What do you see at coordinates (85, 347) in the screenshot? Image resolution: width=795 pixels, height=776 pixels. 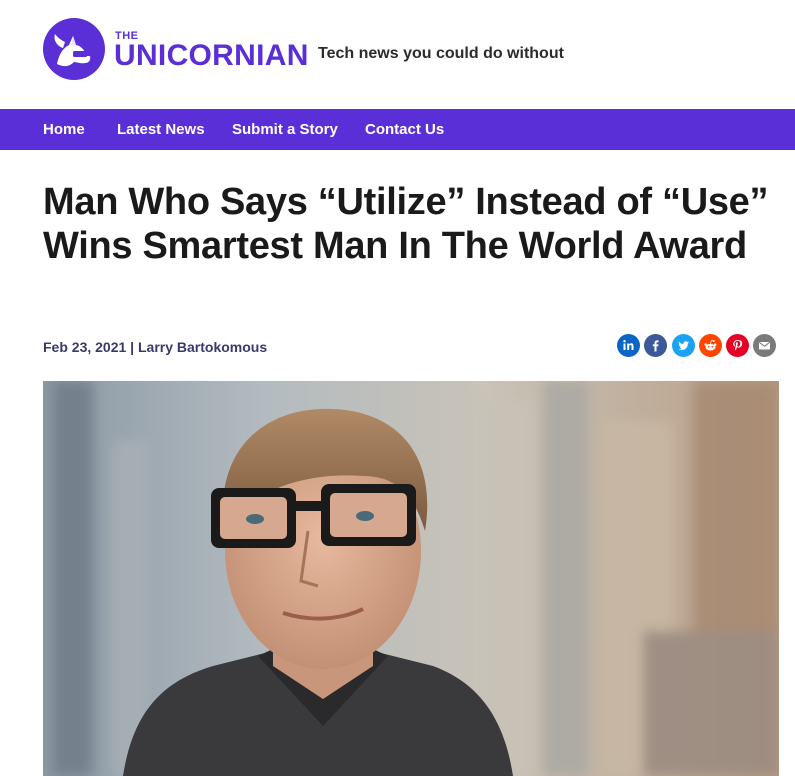 I see `article-date: Feb 23, 2021` at bounding box center [85, 347].